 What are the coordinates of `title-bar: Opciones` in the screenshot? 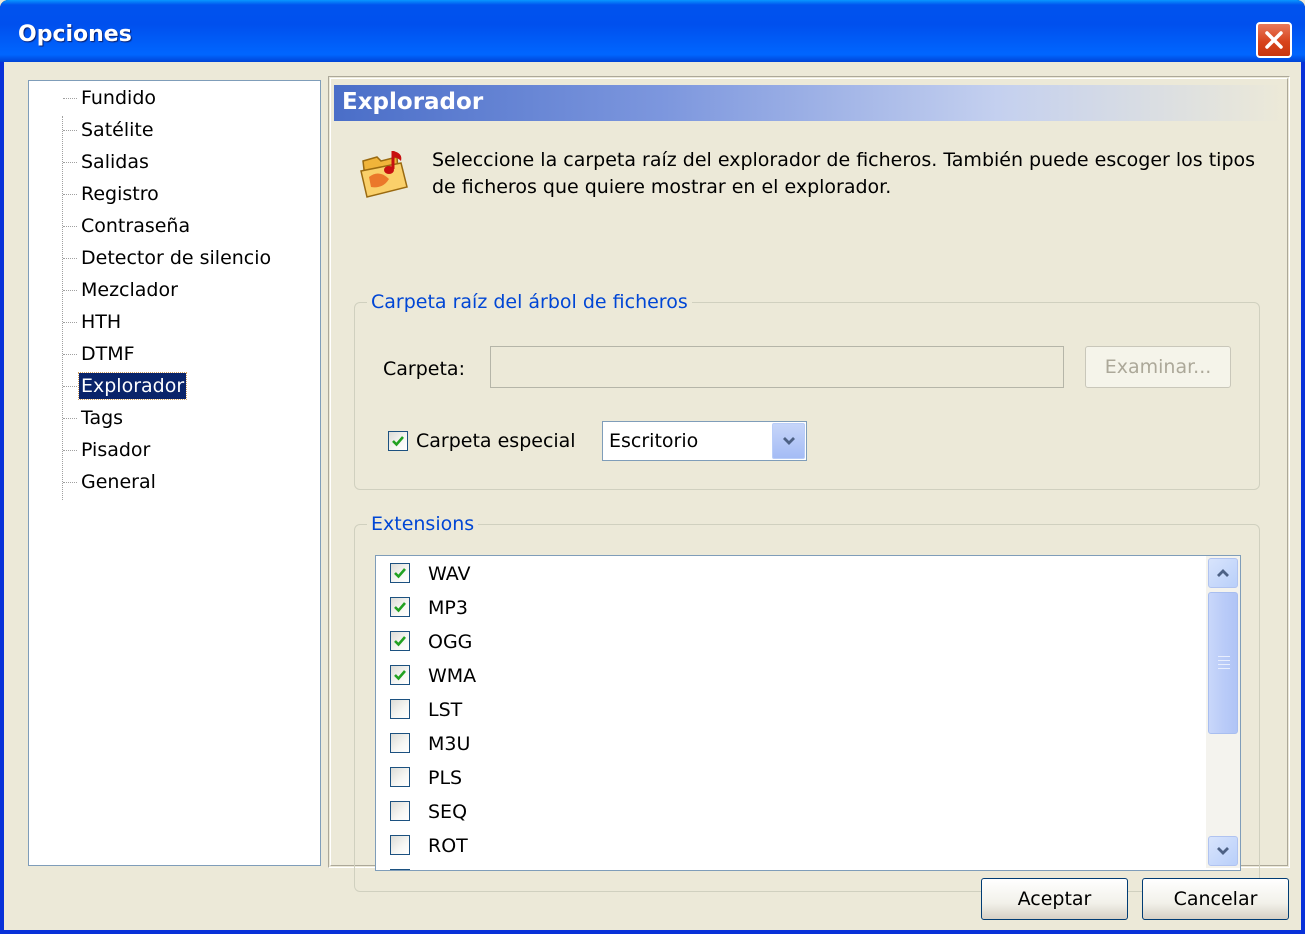 It's located at (652, 31).